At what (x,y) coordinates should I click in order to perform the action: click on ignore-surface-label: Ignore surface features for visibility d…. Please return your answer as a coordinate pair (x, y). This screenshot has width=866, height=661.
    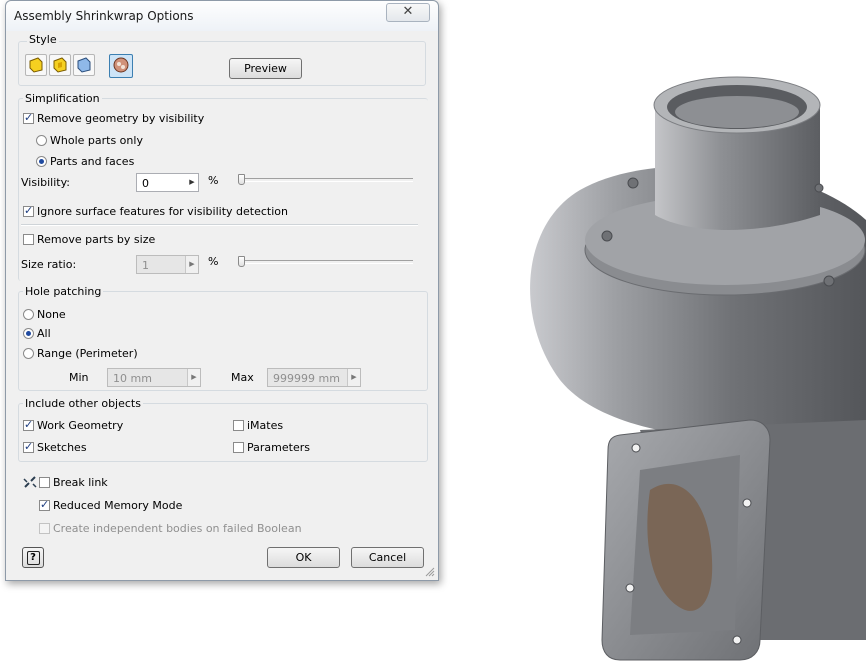
    Looking at the image, I should click on (162, 211).